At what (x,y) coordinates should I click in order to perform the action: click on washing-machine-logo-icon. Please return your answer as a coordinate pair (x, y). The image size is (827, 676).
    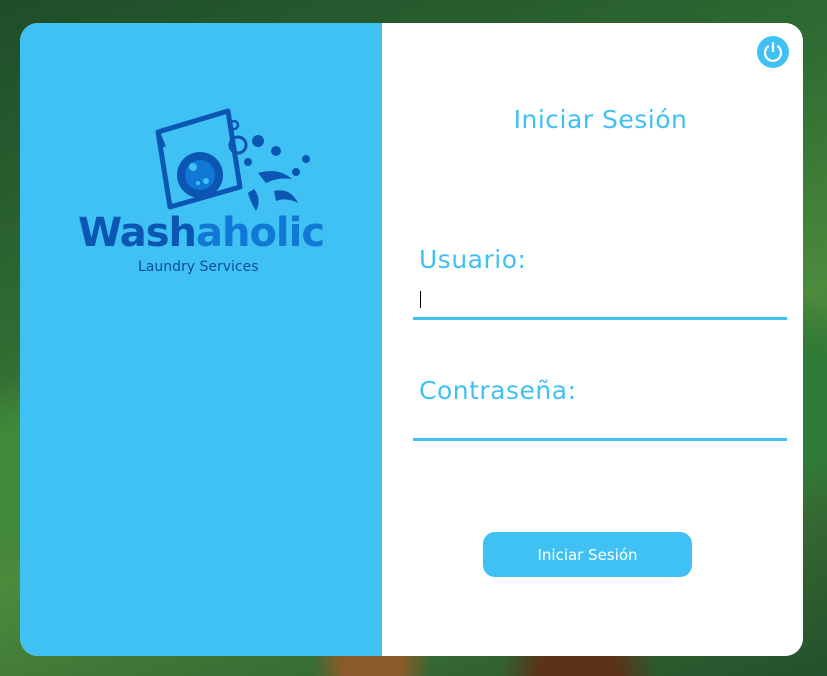
    Looking at the image, I should click on (232, 159).